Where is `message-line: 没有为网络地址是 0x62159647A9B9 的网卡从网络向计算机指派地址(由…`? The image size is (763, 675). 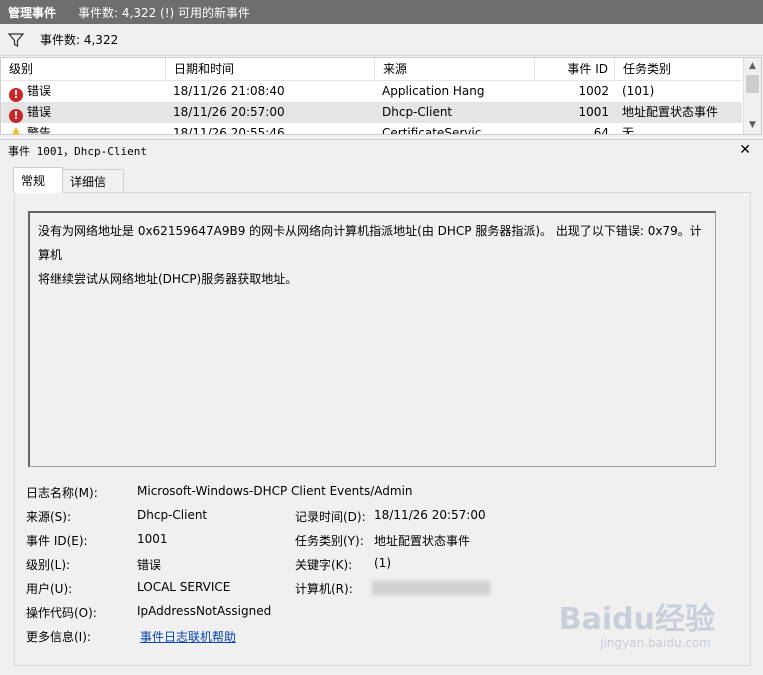 message-line: 没有为网络地址是 0x62159647A9B9 的网卡从网络向计算机指派地址(由… is located at coordinates (370, 243).